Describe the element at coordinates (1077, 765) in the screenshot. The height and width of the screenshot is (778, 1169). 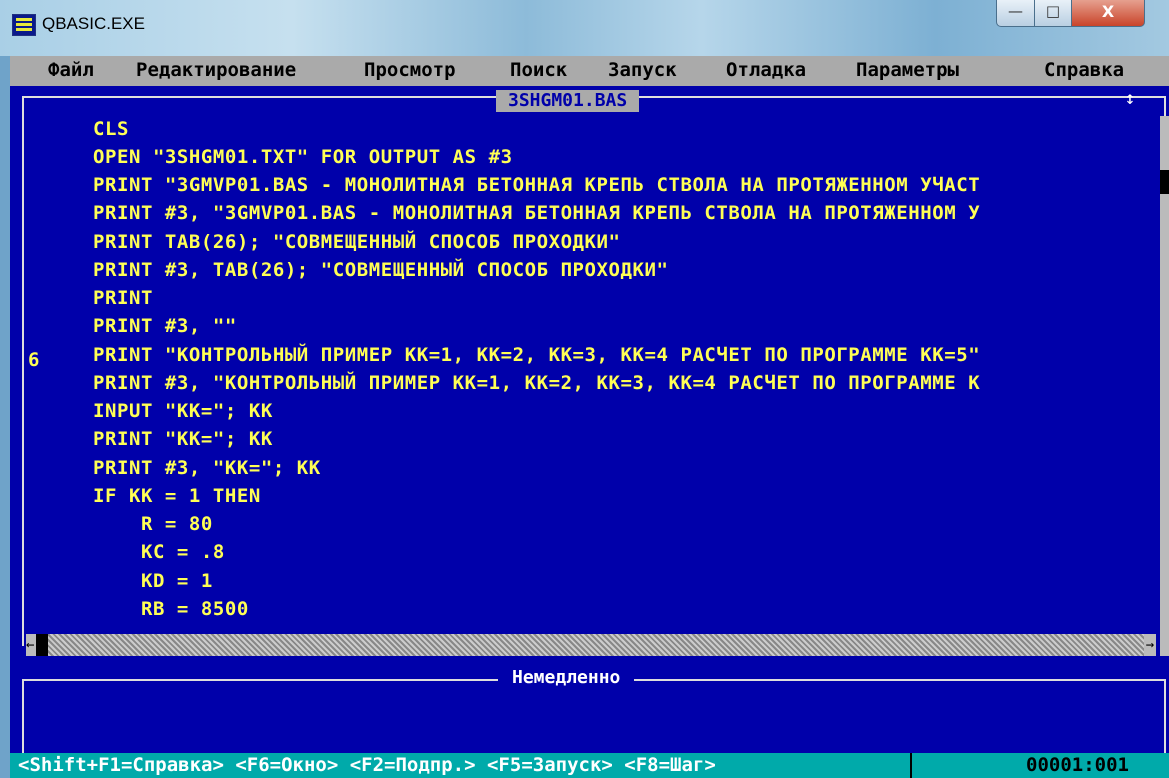
I see `cursor-position: 00001:001` at that location.